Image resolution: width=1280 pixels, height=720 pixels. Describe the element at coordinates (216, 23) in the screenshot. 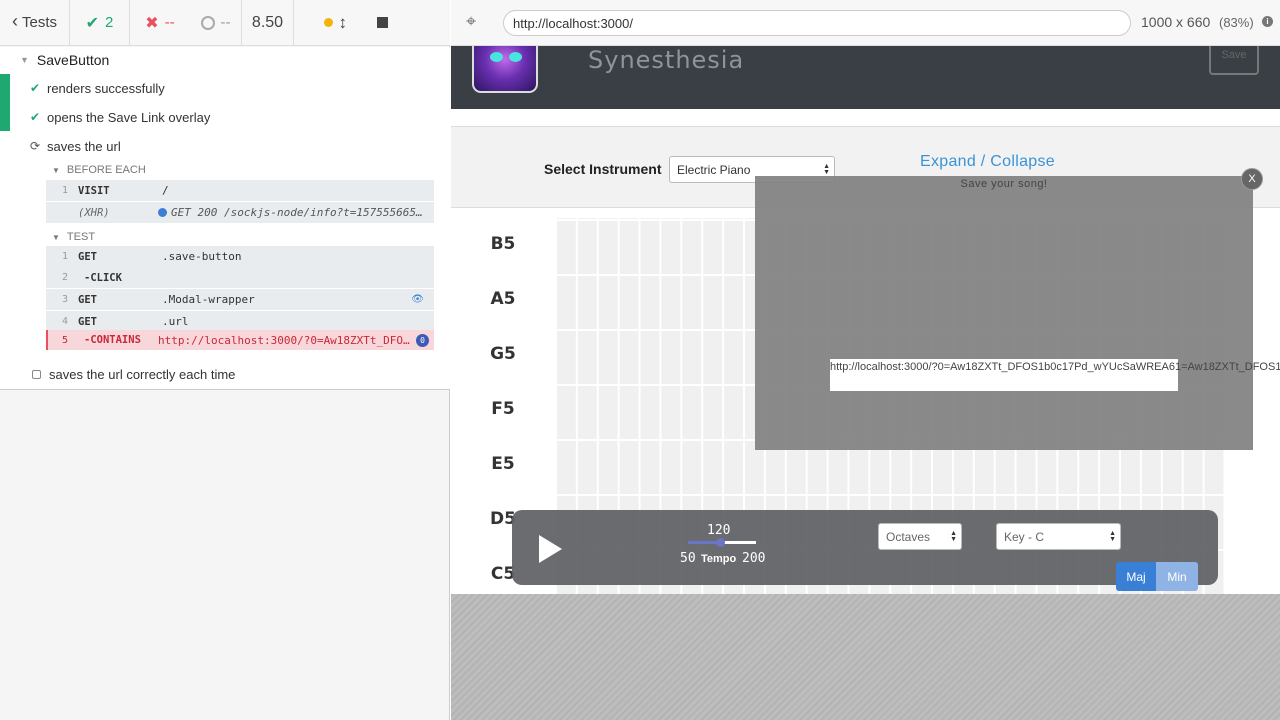

I see `pending-stats: --` at that location.